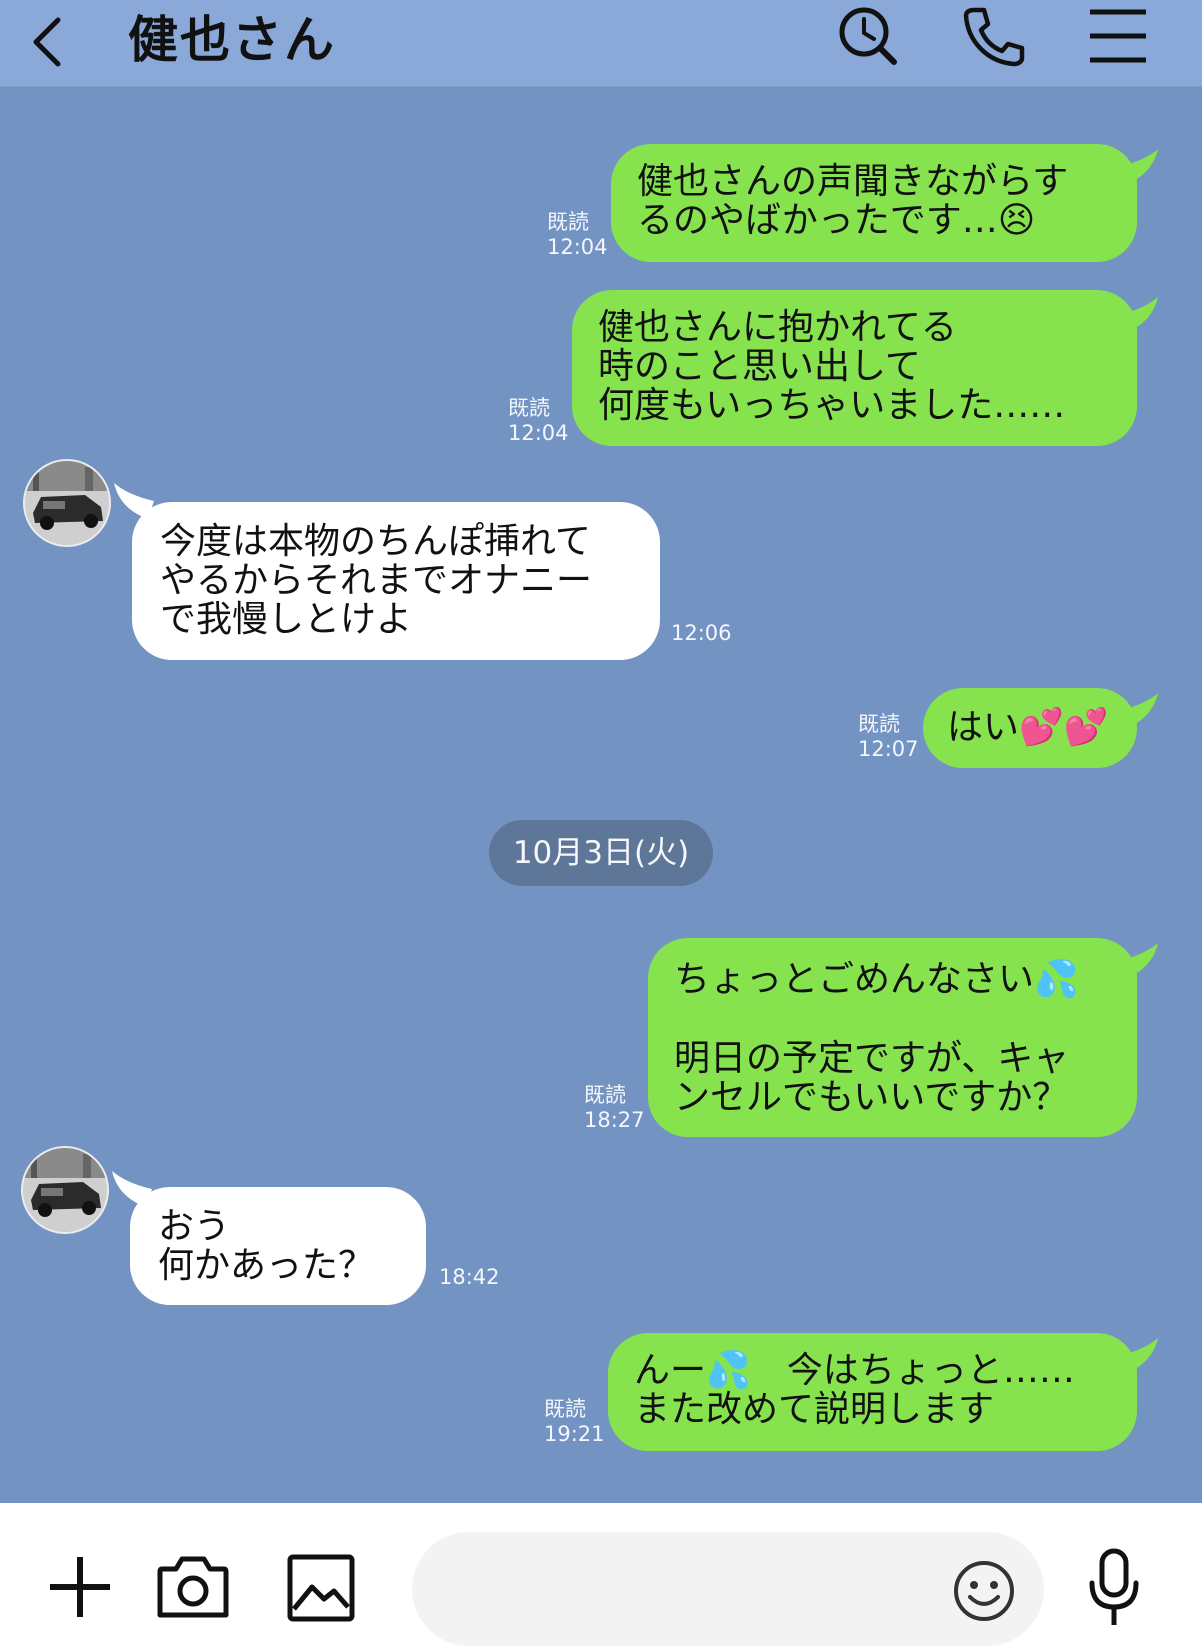 Image resolution: width=1202 pixels, height=1650 pixels. I want to click on message-bubble-outgoing: はい💕💕, so click(1030, 728).